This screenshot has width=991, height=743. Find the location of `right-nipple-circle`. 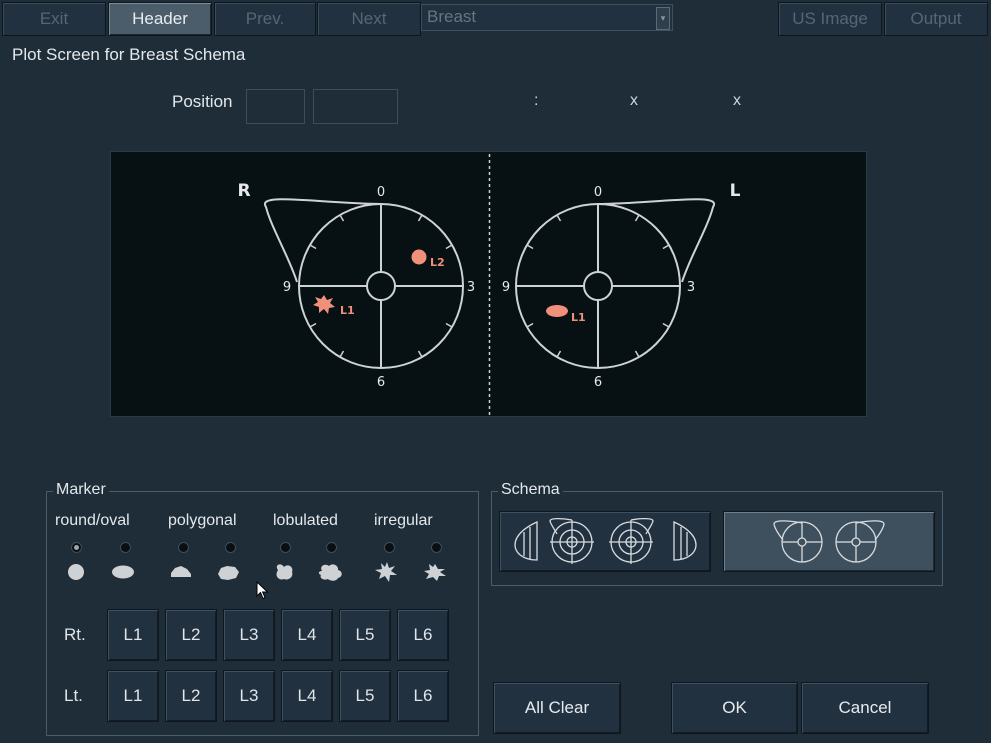

right-nipple-circle is located at coordinates (381, 286).